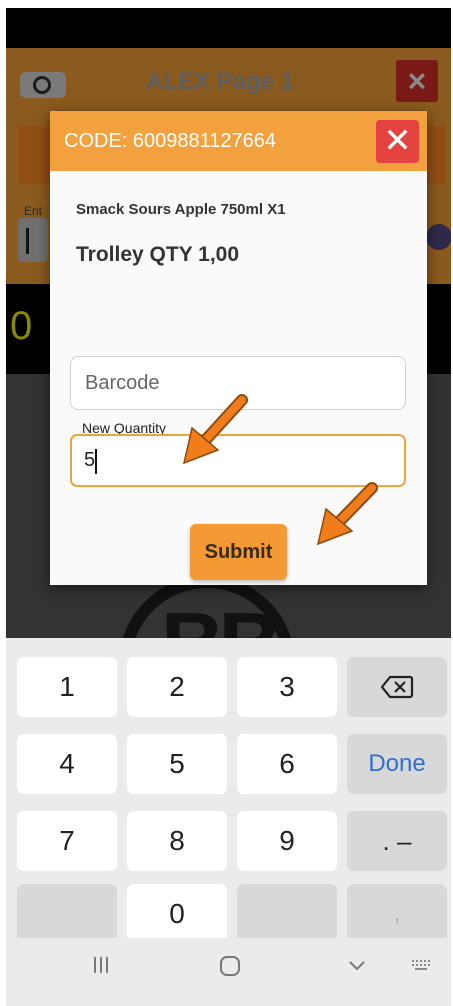 The width and height of the screenshot is (453, 1006). What do you see at coordinates (422, 968) in the screenshot?
I see `keyboard-switch-icon` at bounding box center [422, 968].